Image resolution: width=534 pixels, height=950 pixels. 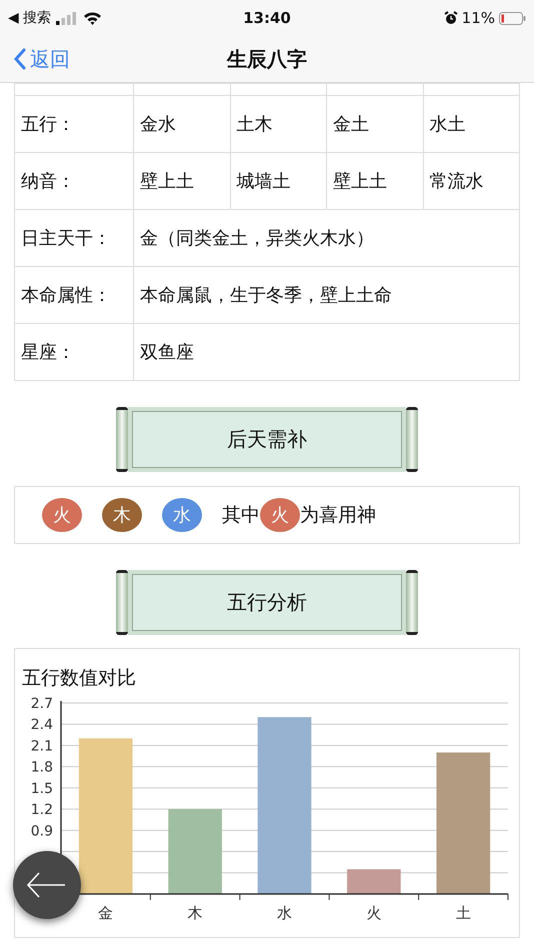 What do you see at coordinates (338, 515) in the screenshot?
I see `sentence-text: 为喜用神` at bounding box center [338, 515].